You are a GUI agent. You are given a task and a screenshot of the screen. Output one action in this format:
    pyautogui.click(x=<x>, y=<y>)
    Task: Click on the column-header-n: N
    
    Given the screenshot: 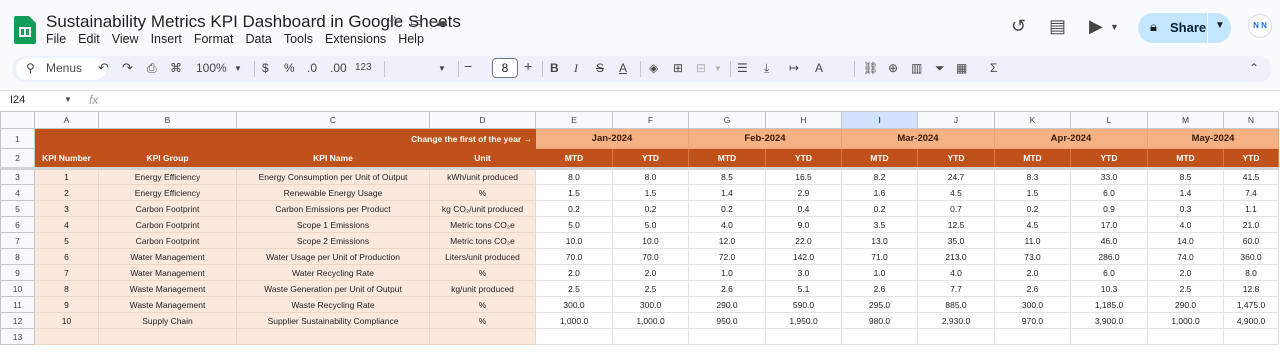 What is the action you would take?
    pyautogui.click(x=1251, y=120)
    